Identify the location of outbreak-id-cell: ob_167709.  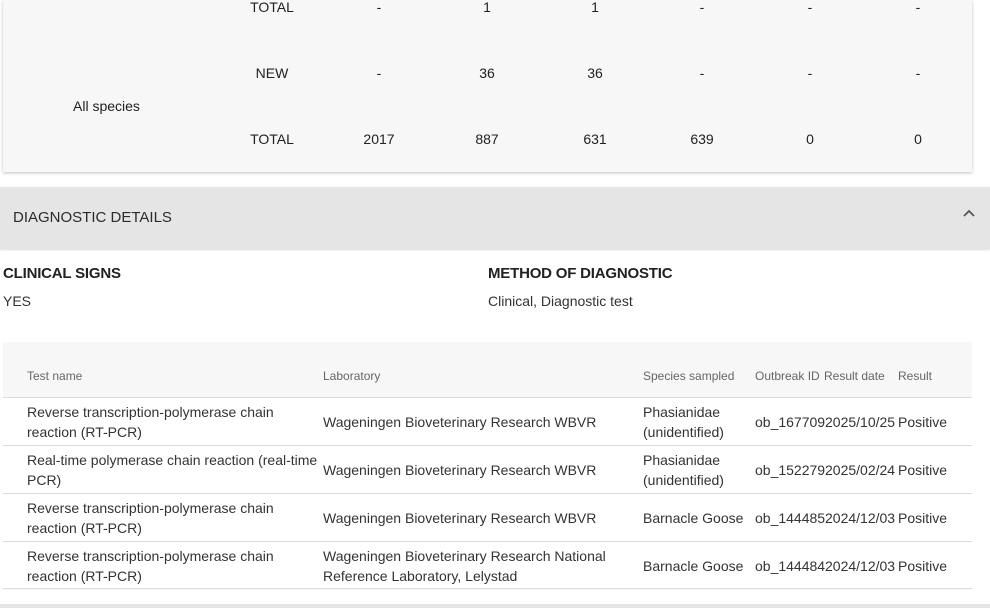
(790, 422).